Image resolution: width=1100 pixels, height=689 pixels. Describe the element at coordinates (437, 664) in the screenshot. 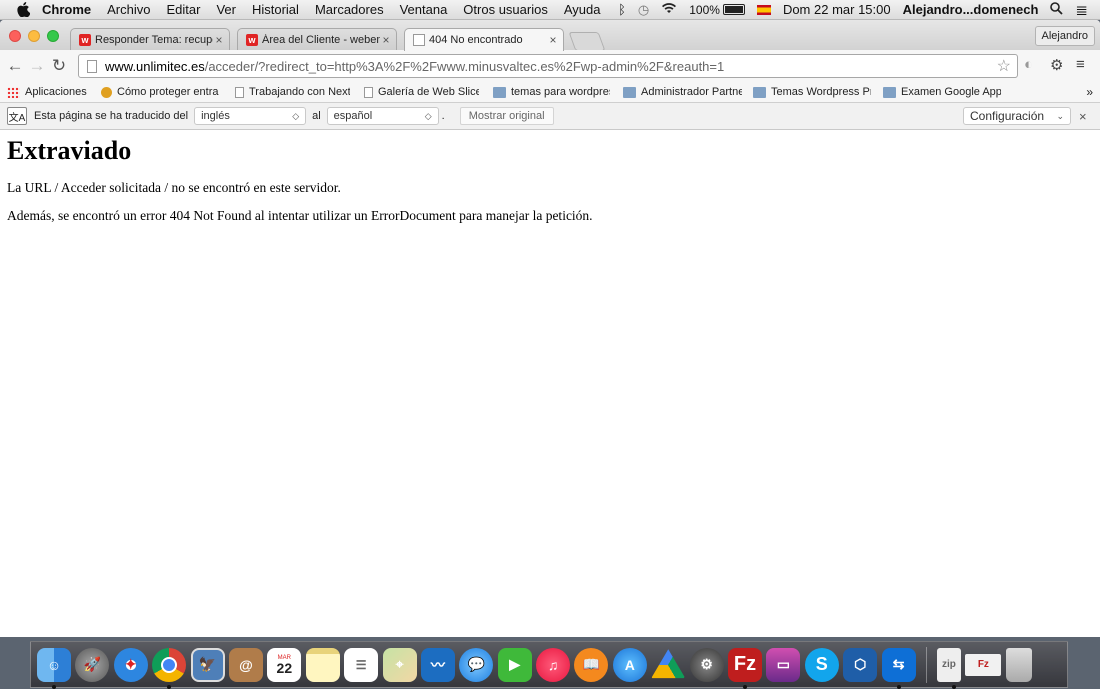

I see `openoffice-icon: 〰` at that location.